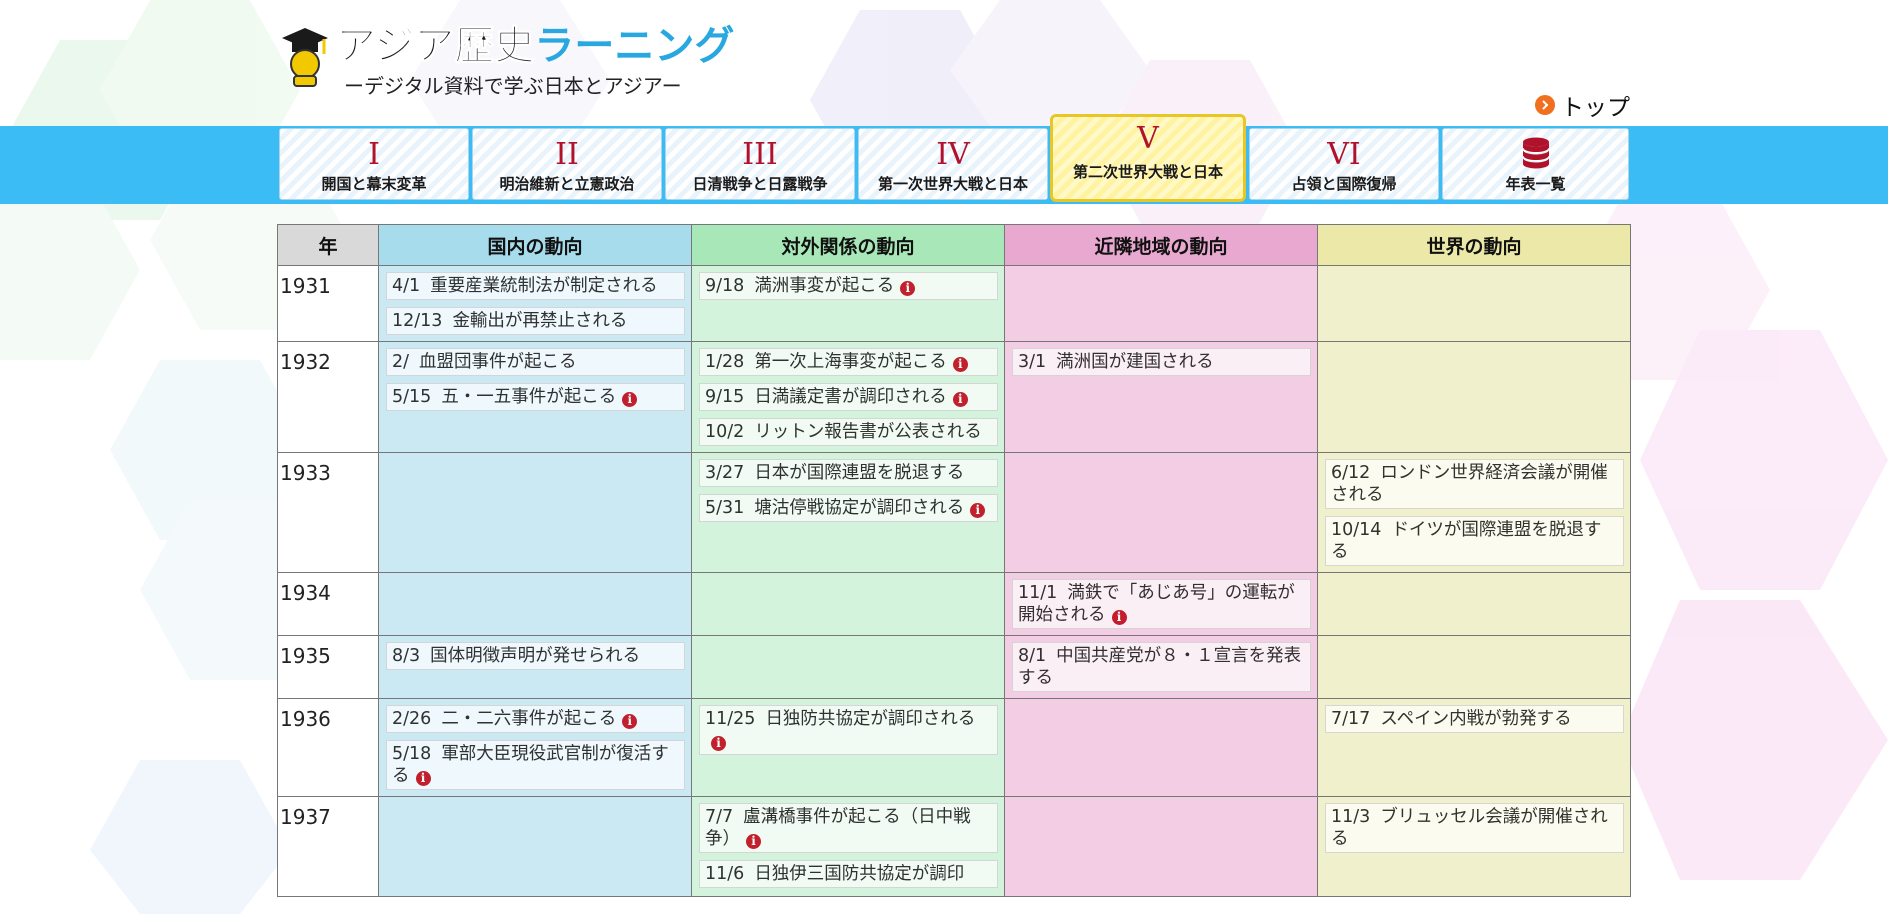  Describe the element at coordinates (1344, 184) in the screenshot. I see `tab-label: 占領と国際復帰` at that location.